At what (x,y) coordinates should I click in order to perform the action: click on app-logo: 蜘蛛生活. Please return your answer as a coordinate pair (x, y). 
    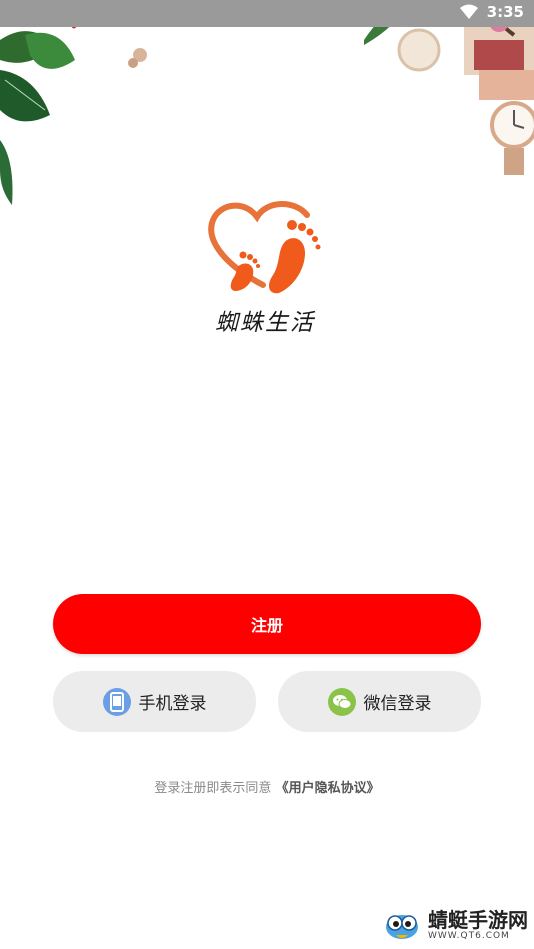
    Looking at the image, I should click on (265, 270).